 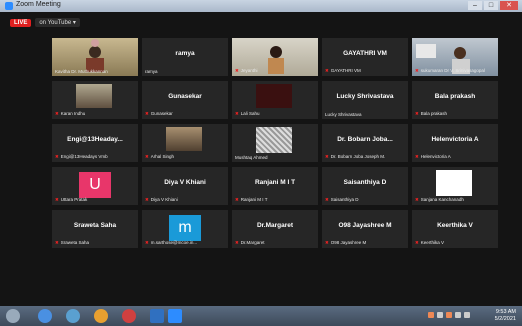 I want to click on clock-time: 9:53 AM, so click(x=505, y=312).